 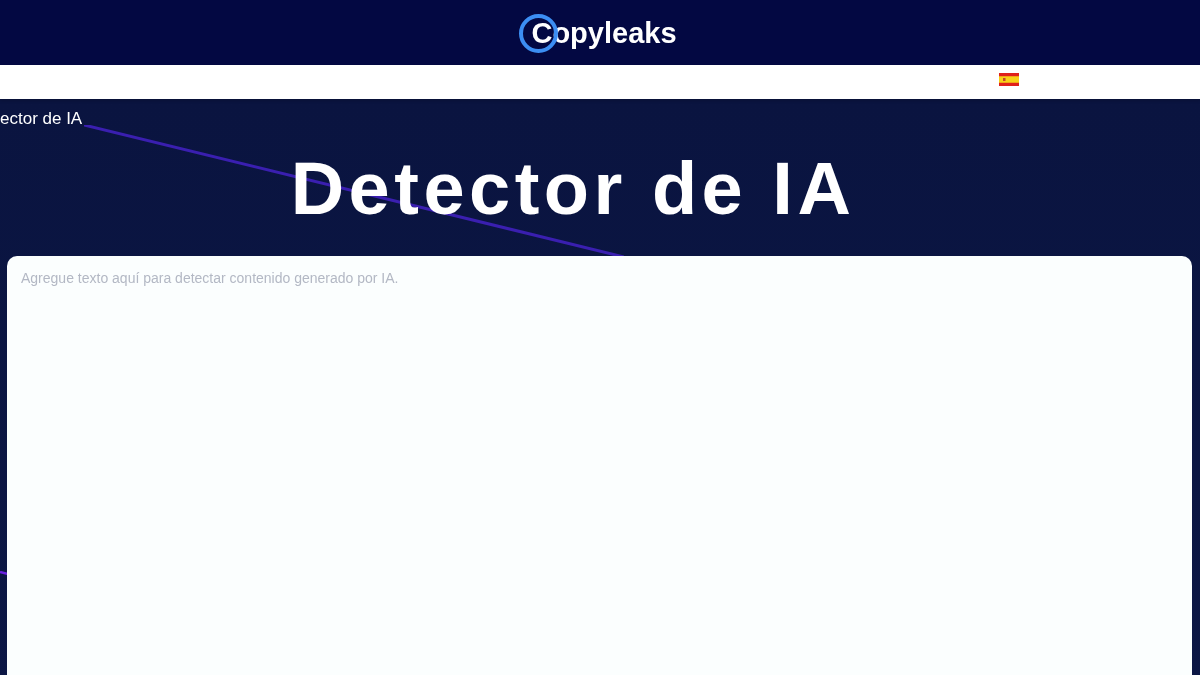 What do you see at coordinates (573, 189) in the screenshot?
I see `page-title: Detector de IA` at bounding box center [573, 189].